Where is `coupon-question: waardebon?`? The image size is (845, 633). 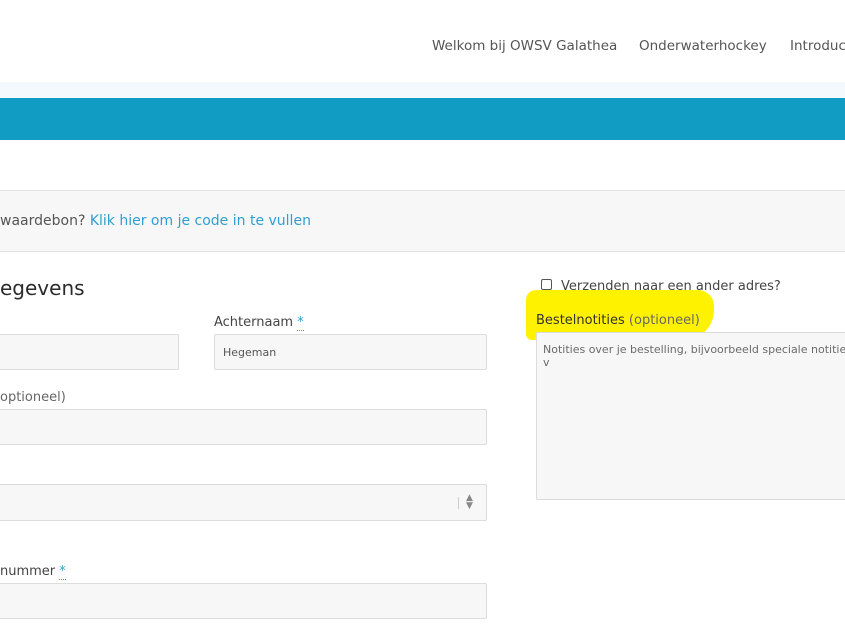
coupon-question: waardebon? is located at coordinates (43, 221).